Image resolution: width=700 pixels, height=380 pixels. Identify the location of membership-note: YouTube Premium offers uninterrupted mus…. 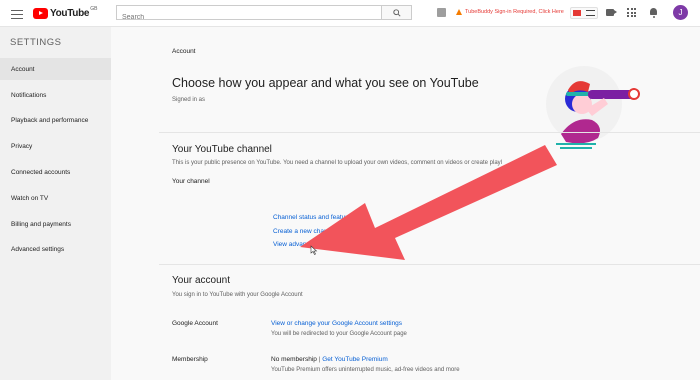
(365, 370).